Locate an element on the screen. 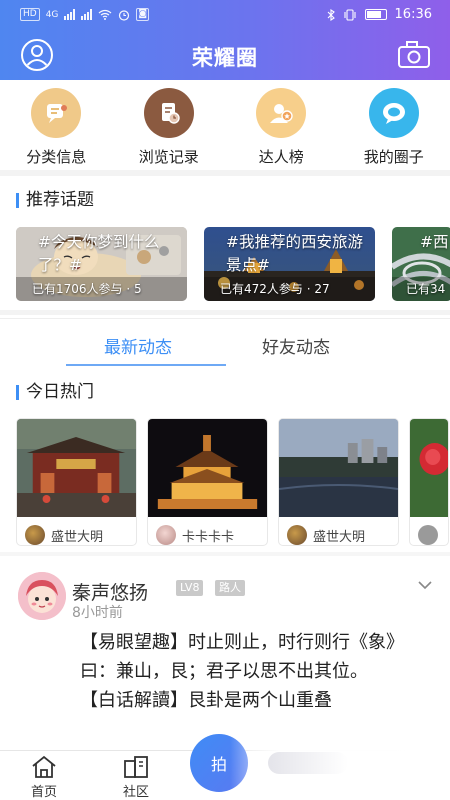 Image resolution: width=450 pixels, height=800 pixels. chevron-down-icon is located at coordinates (425, 585).